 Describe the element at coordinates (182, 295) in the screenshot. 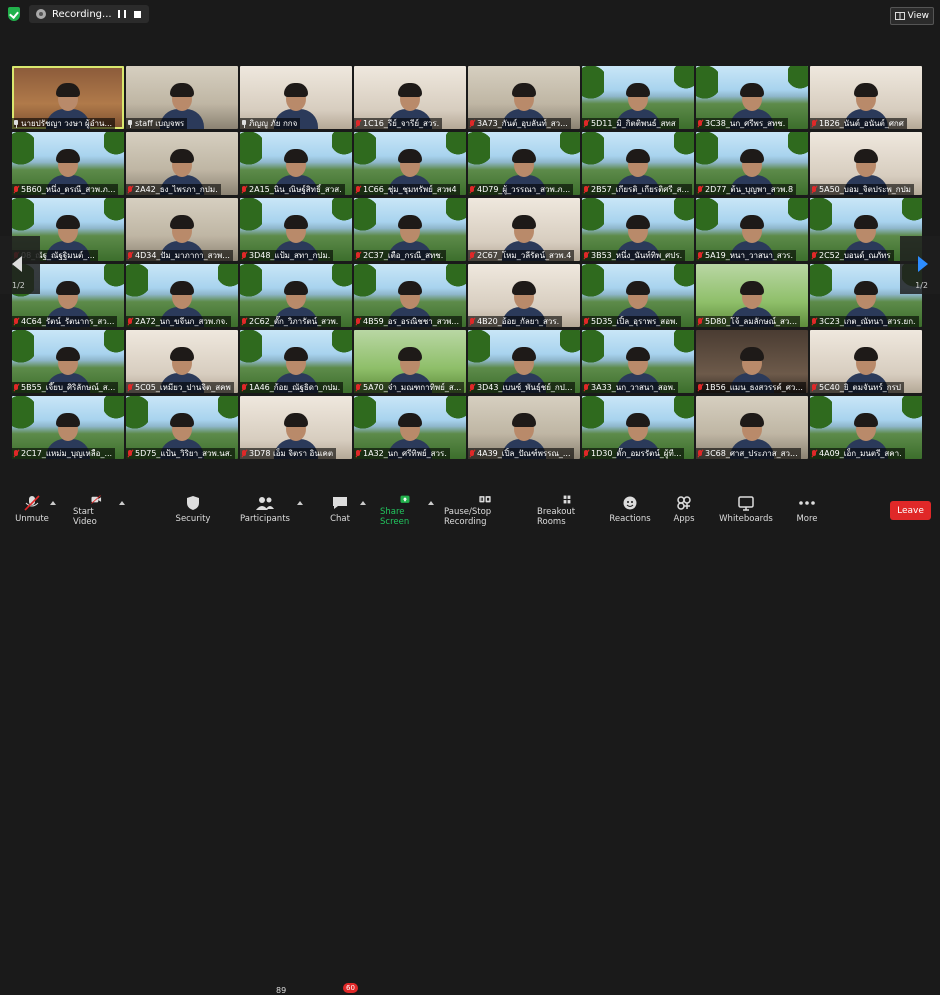

I see `participant-video-tile: 2A72_นก_ขจีนก_สวพ.กจ.` at that location.